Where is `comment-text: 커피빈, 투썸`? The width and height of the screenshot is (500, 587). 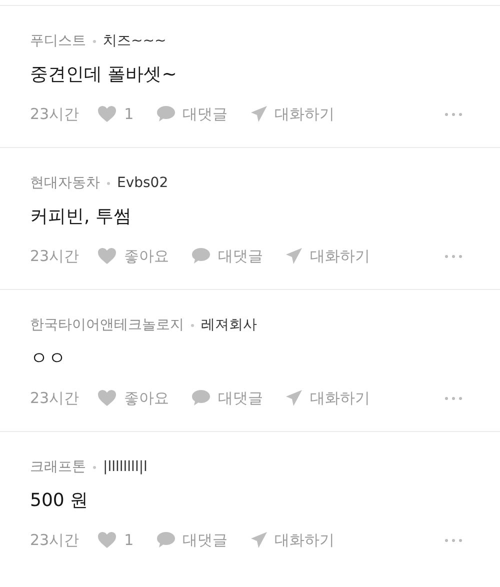
comment-text: 커피빈, 투썸 is located at coordinates (81, 217).